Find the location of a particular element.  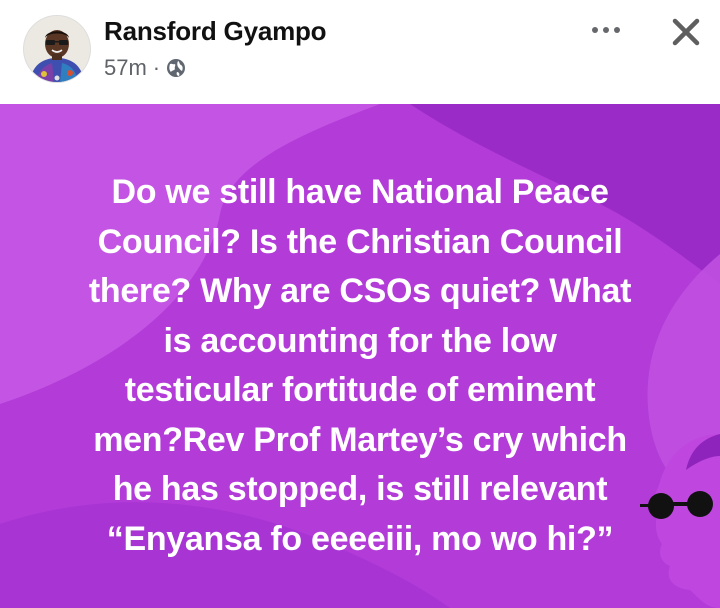

avatar-image is located at coordinates (57, 49).